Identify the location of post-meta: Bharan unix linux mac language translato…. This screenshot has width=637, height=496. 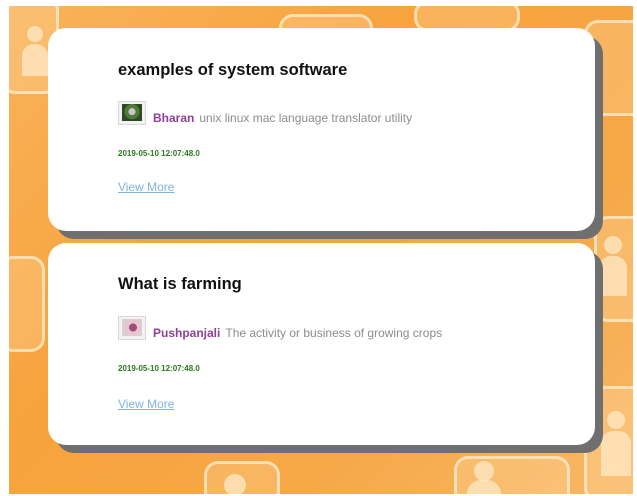
(265, 111).